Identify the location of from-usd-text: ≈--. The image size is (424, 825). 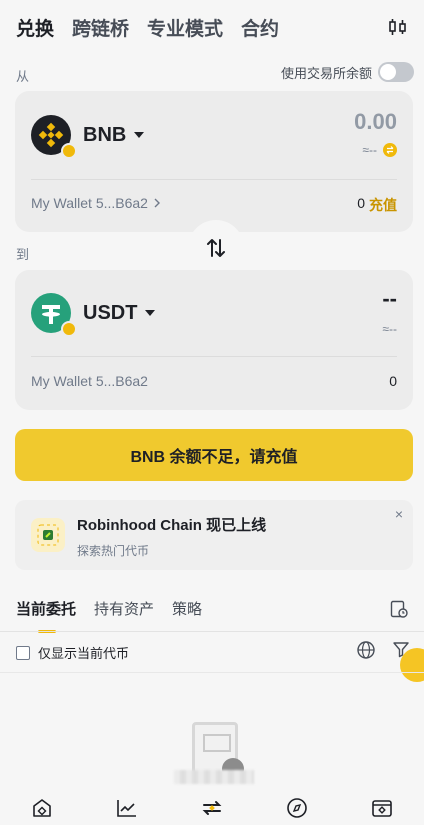
(369, 150).